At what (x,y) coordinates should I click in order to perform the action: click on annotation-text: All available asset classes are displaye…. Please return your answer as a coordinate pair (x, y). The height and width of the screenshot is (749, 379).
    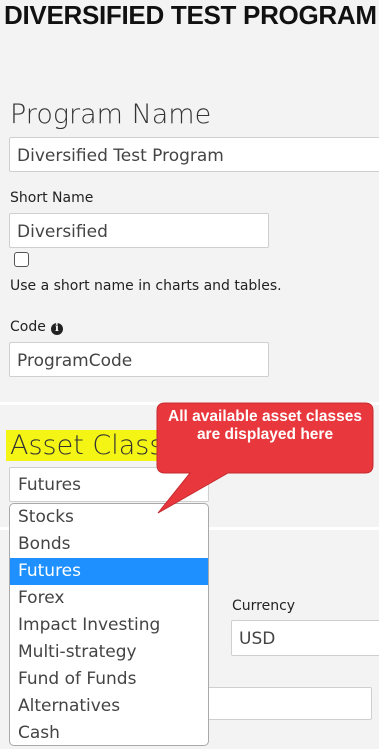
    Looking at the image, I should click on (265, 425).